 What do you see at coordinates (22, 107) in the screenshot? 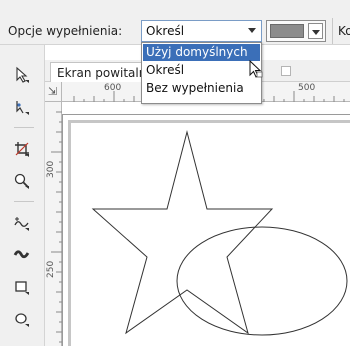
I see `shape-tool-icon` at bounding box center [22, 107].